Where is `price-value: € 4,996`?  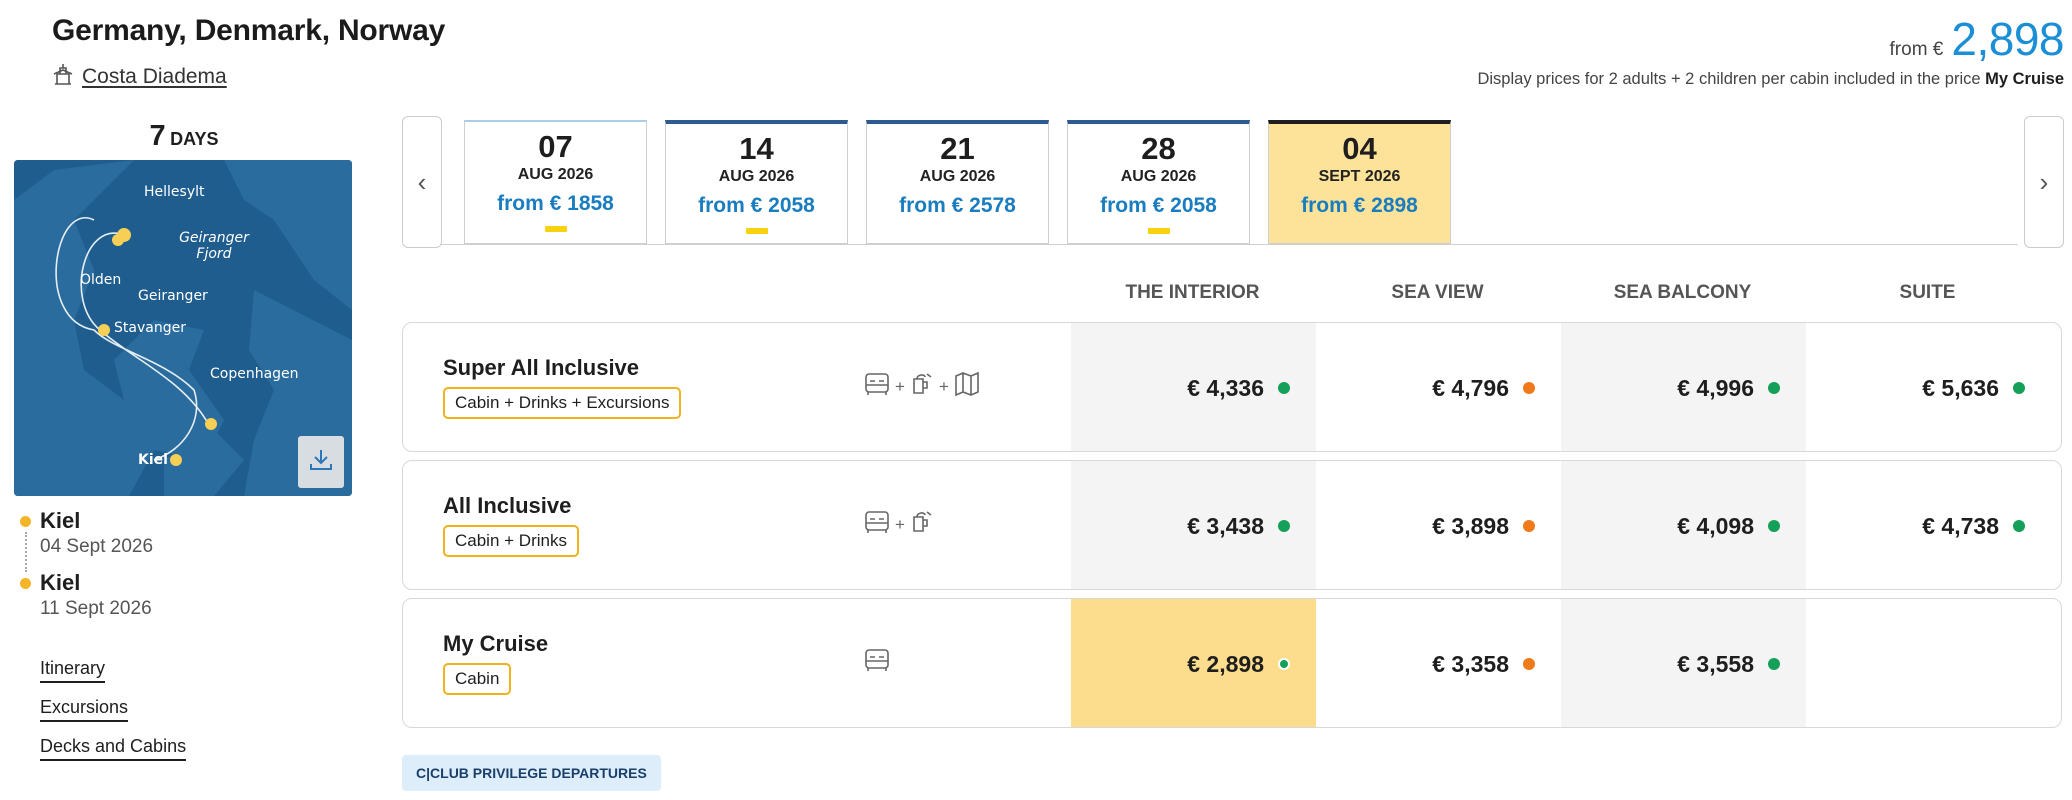 price-value: € 4,996 is located at coordinates (1715, 387).